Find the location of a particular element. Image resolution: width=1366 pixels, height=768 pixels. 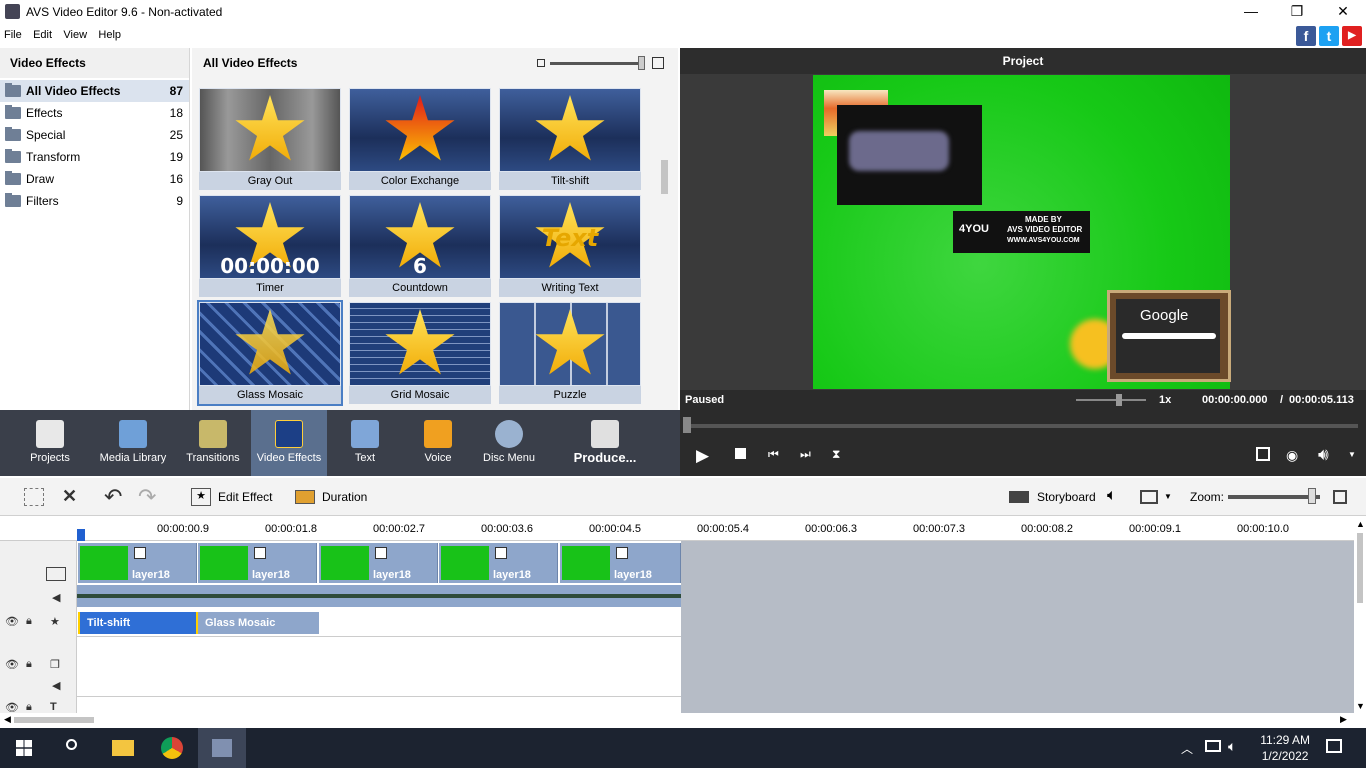

storyboard-icon is located at coordinates (1019, 497).